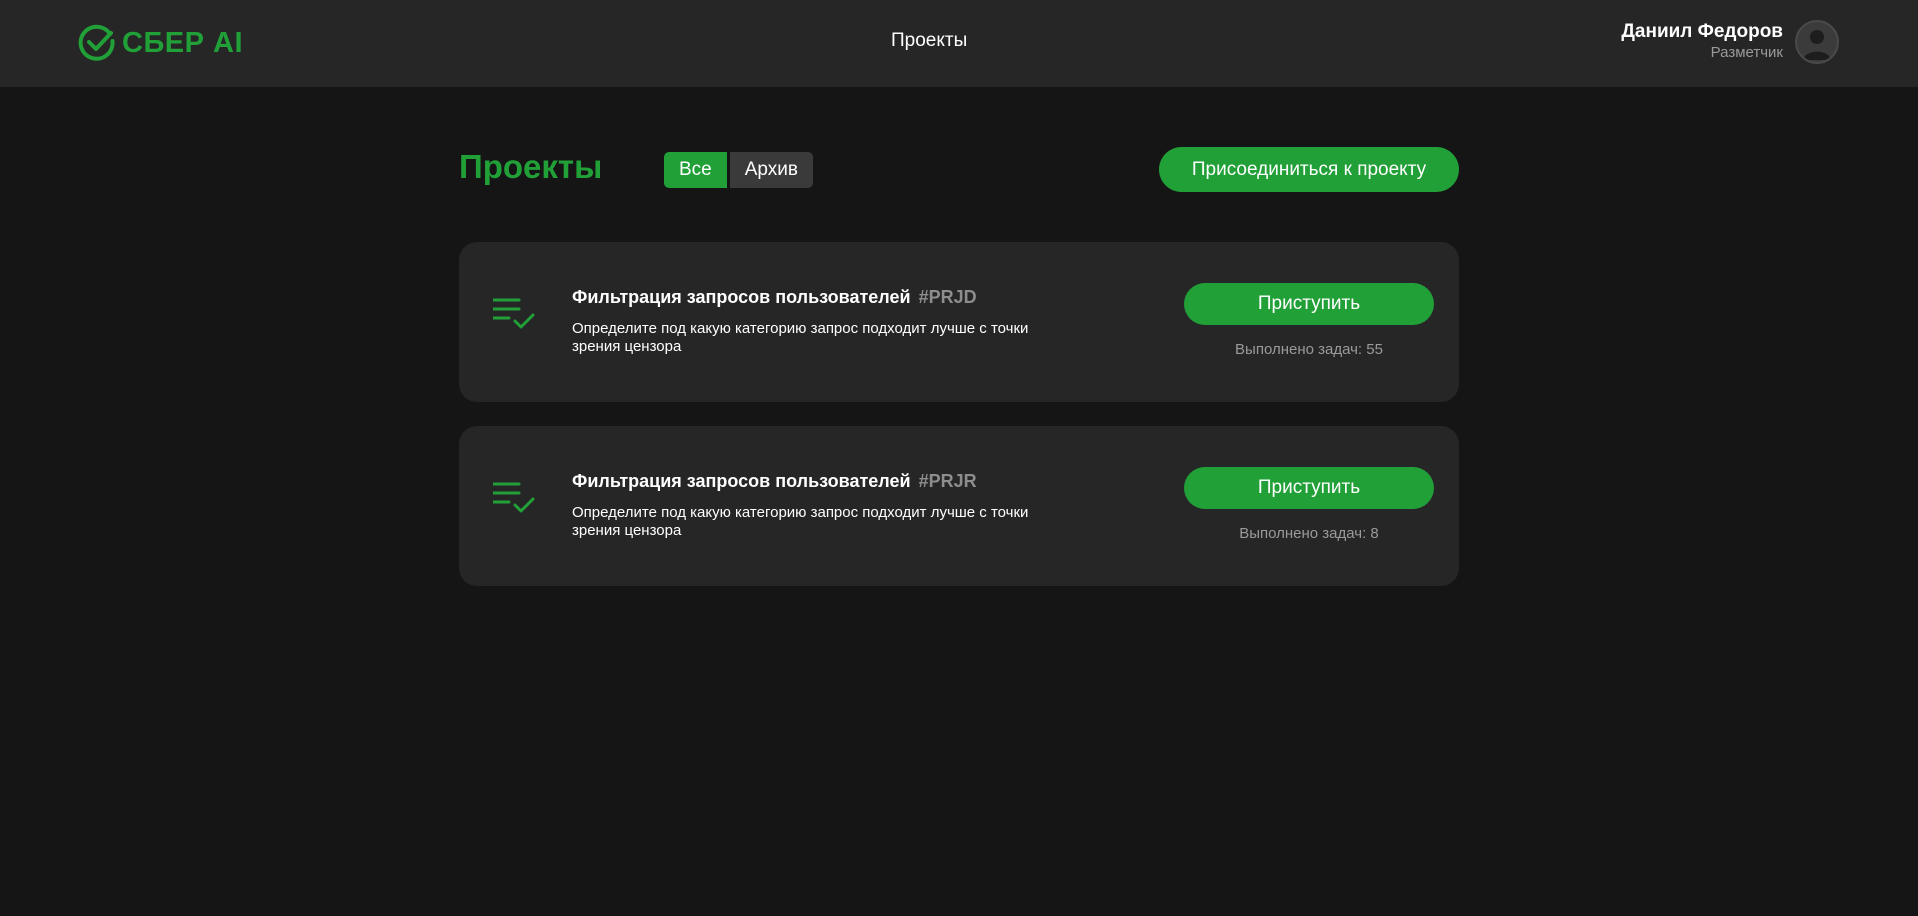 The height and width of the screenshot is (916, 1918). I want to click on user-info: Даниил Федоров Разметчик, so click(1702, 41).